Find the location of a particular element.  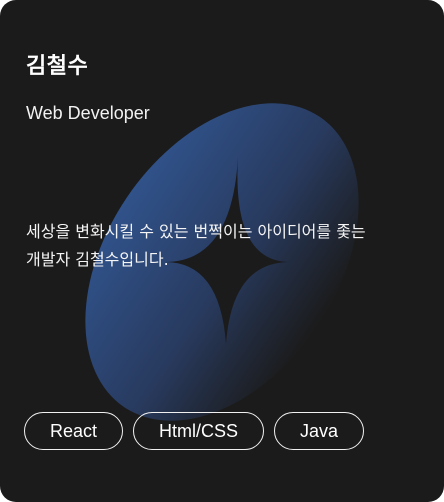

profile-description: 세상을 변화시킬 수 있는 번쩍이는 아이디어를 좇는 개발자 김철수입니다. is located at coordinates (196, 245).